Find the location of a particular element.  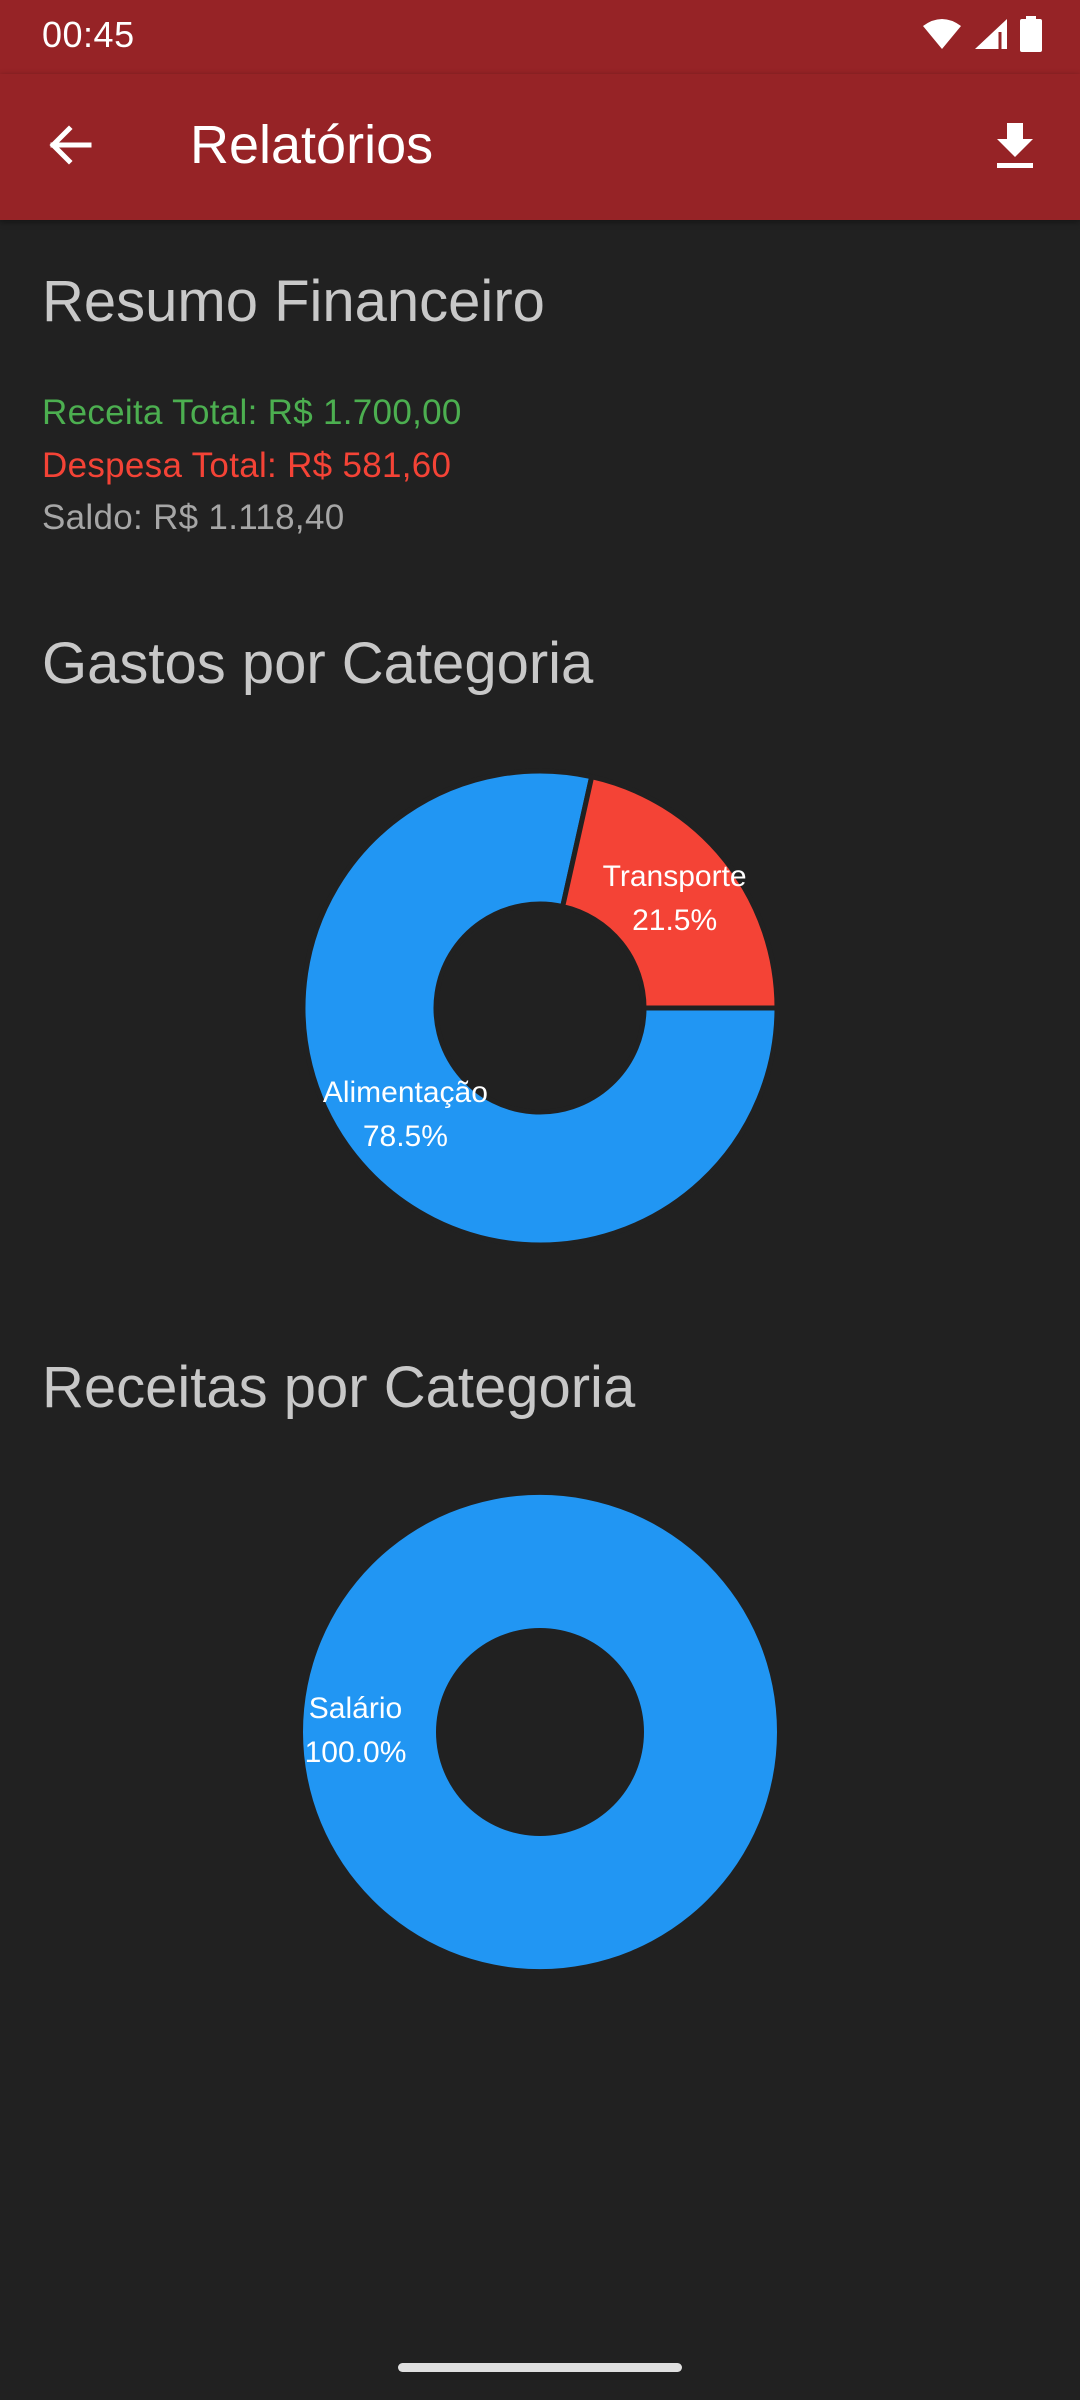

slice-value-transporte: 21.5% is located at coordinates (674, 920).